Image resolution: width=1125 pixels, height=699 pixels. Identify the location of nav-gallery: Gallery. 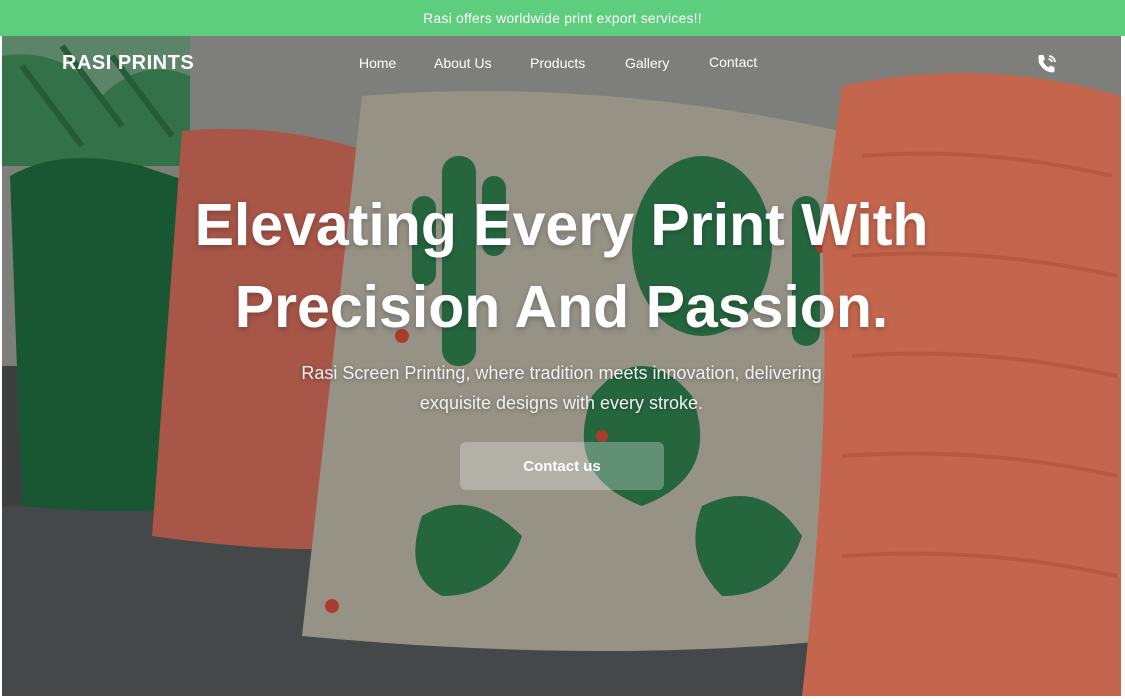
(647, 63).